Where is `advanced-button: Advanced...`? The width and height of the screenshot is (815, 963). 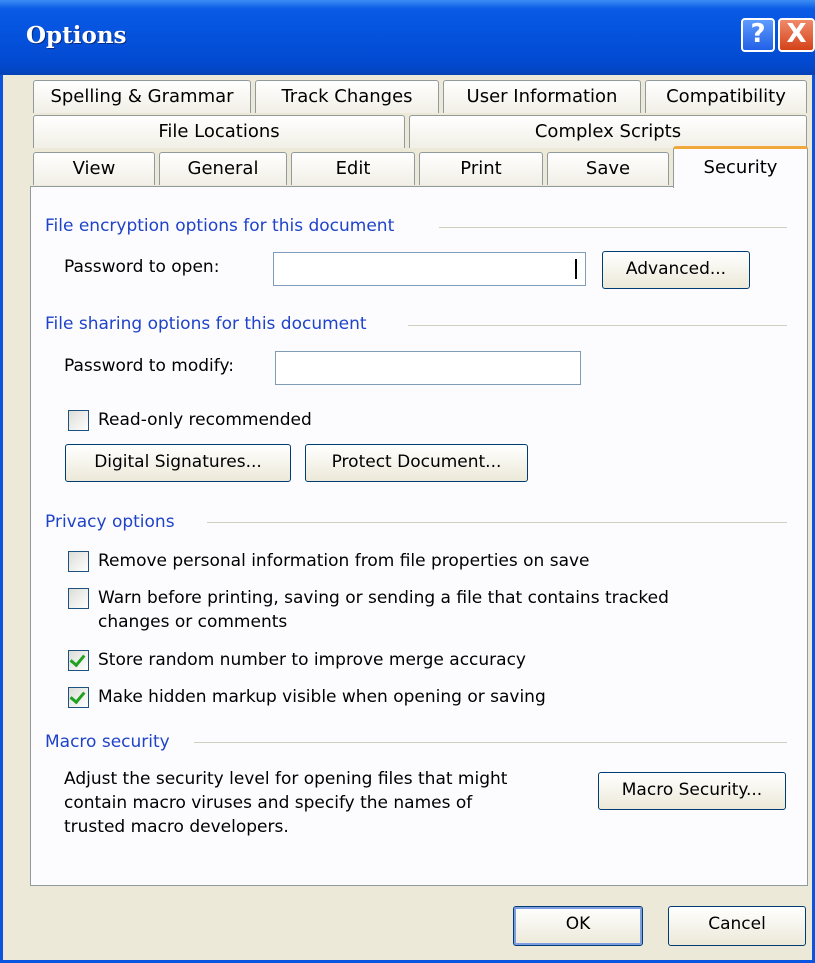 advanced-button: Advanced... is located at coordinates (676, 270).